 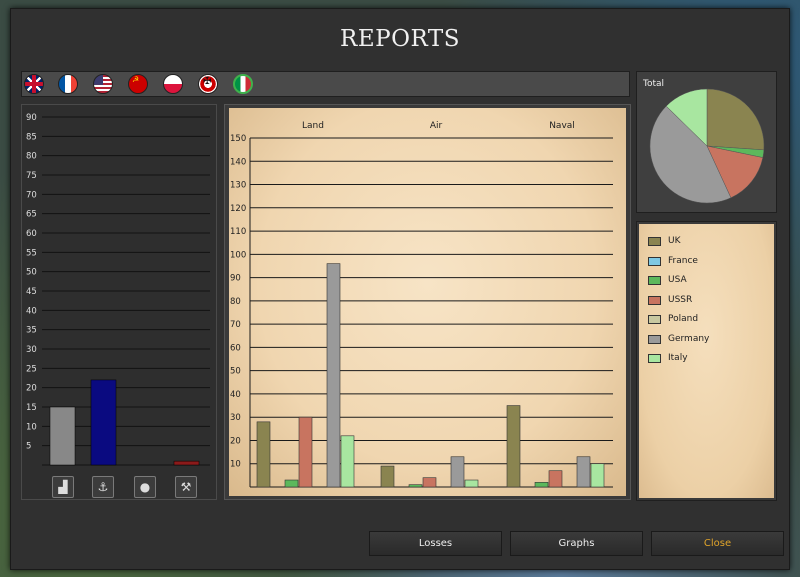 What do you see at coordinates (68, 84) in the screenshot?
I see `france-flag-icon` at bounding box center [68, 84].